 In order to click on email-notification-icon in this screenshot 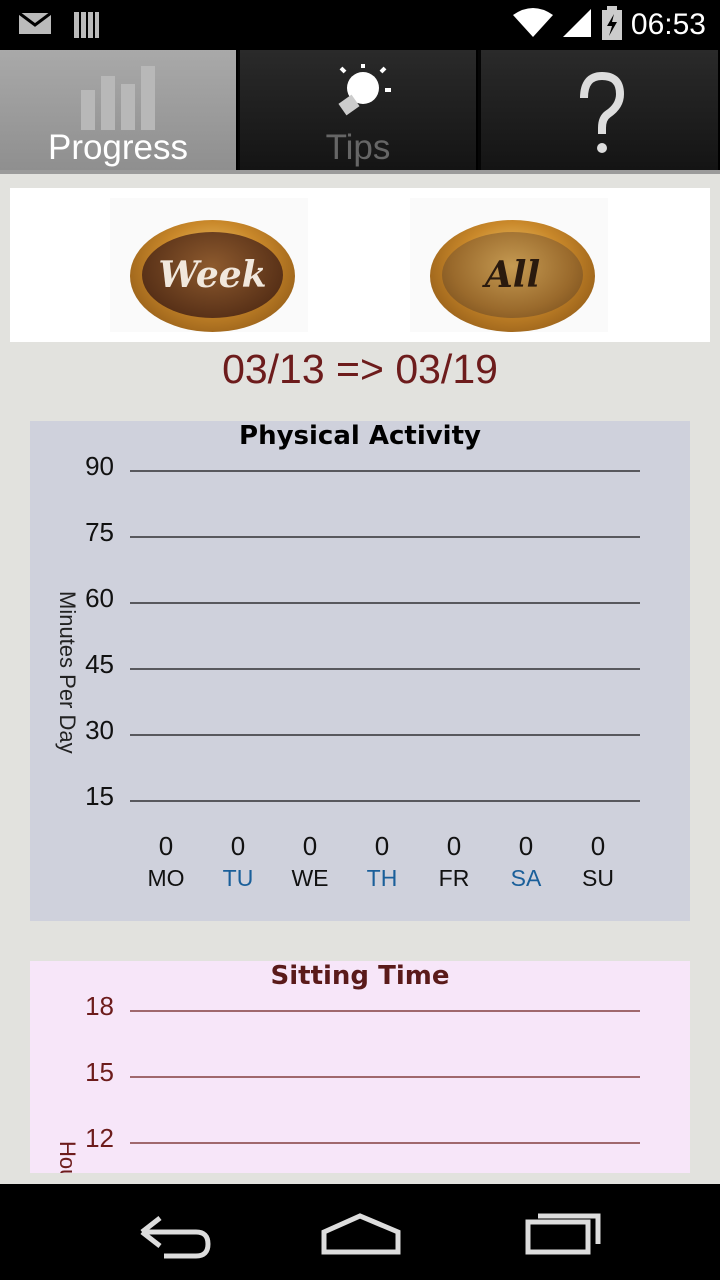, I will do `click(35, 27)`.